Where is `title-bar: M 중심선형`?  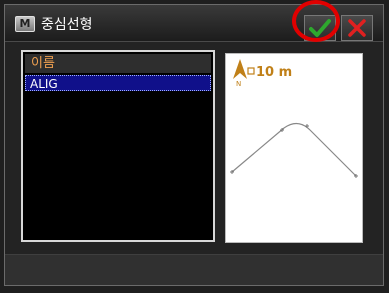
title-bar: M 중심선형 is located at coordinates (194, 23).